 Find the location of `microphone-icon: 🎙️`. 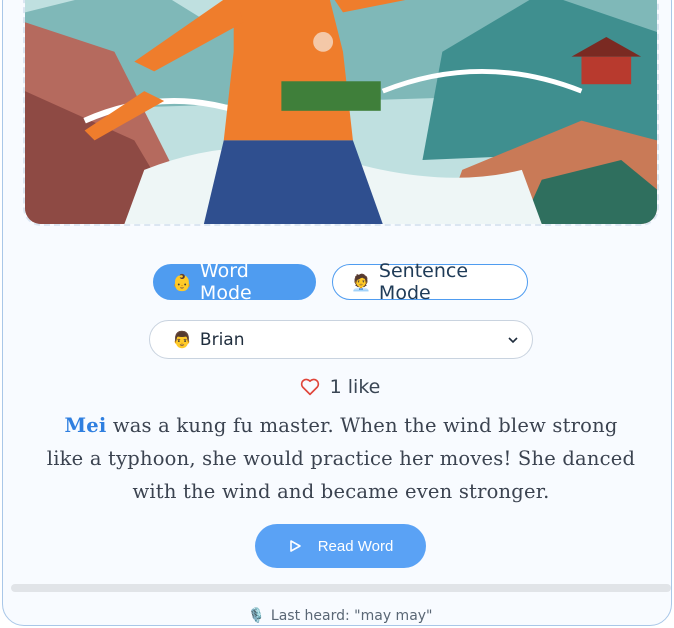

microphone-icon: 🎙️ is located at coordinates (256, 616).